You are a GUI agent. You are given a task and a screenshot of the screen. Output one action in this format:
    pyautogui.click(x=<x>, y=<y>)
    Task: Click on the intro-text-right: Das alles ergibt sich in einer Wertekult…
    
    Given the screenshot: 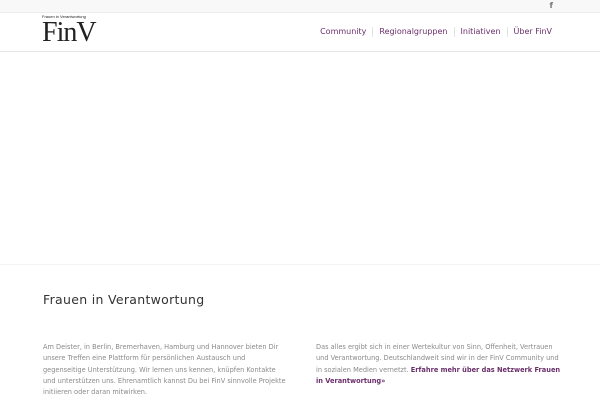 What is the action you would take?
    pyautogui.click(x=440, y=364)
    